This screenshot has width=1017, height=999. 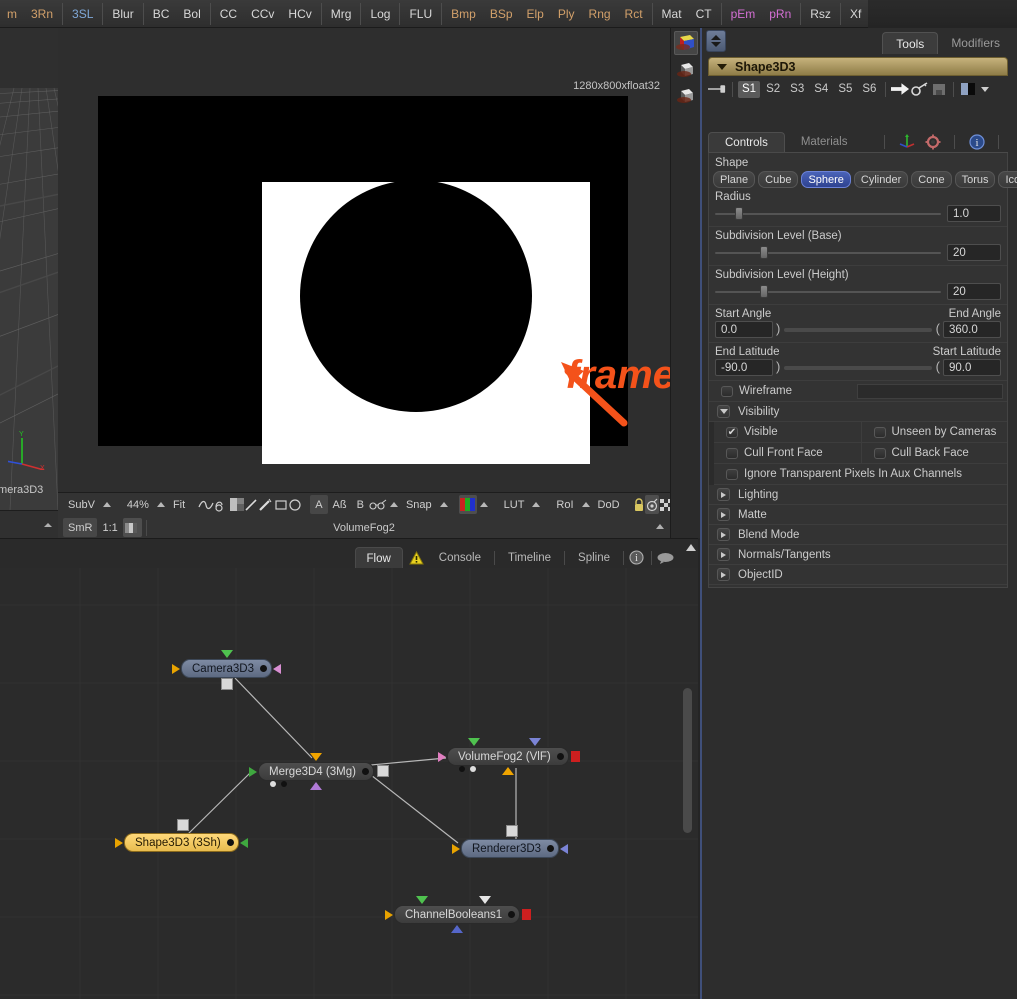 What do you see at coordinates (378, 504) in the screenshot?
I see `glasses-icon` at bounding box center [378, 504].